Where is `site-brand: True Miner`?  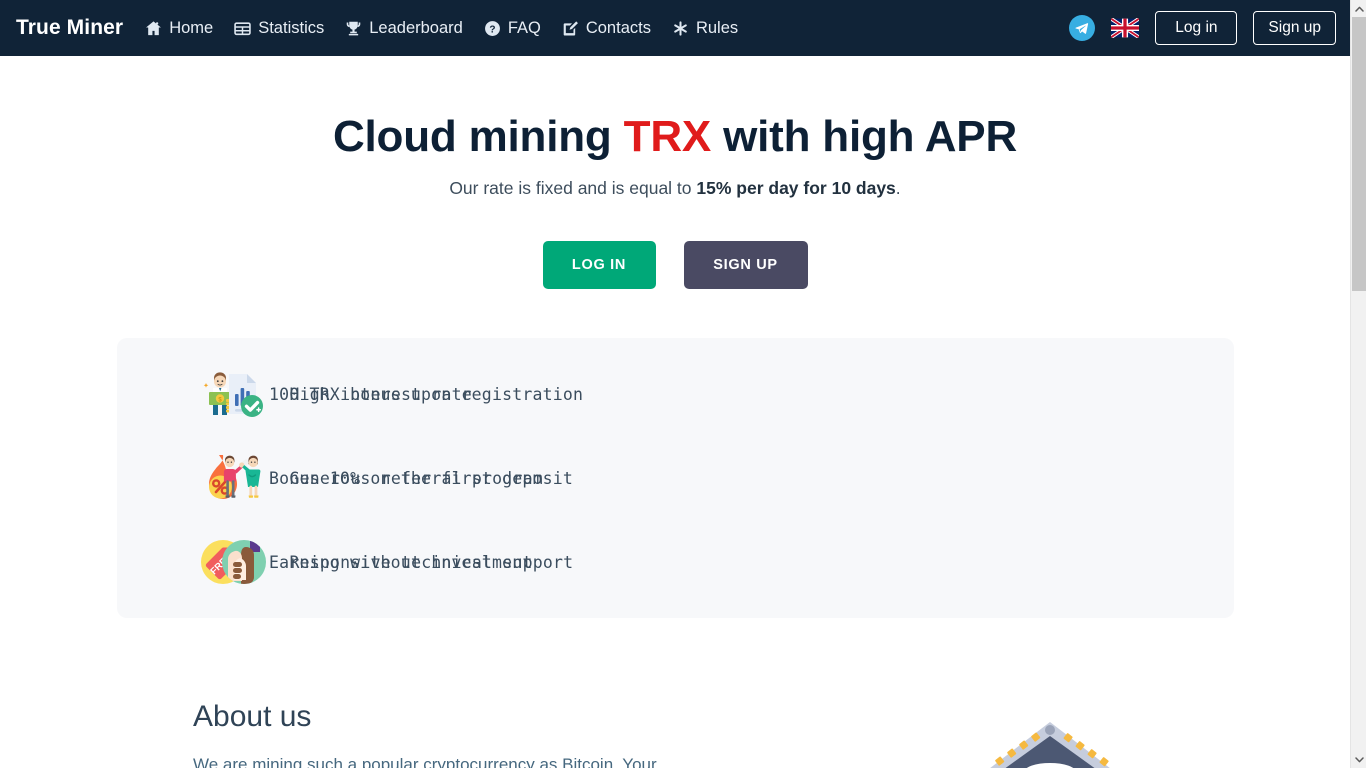
site-brand: True Miner is located at coordinates (69, 28).